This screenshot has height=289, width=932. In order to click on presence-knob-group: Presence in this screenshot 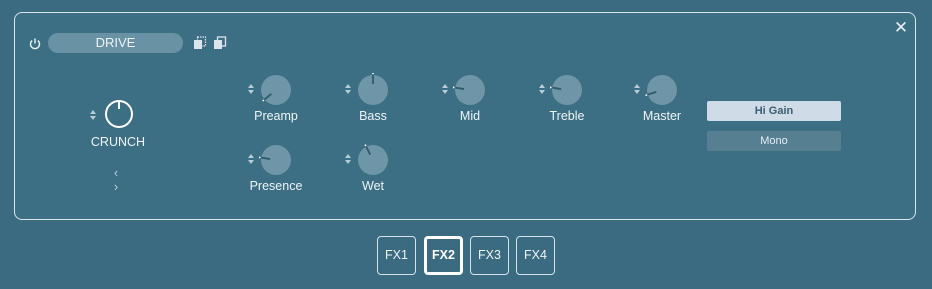, I will do `click(281, 175)`.